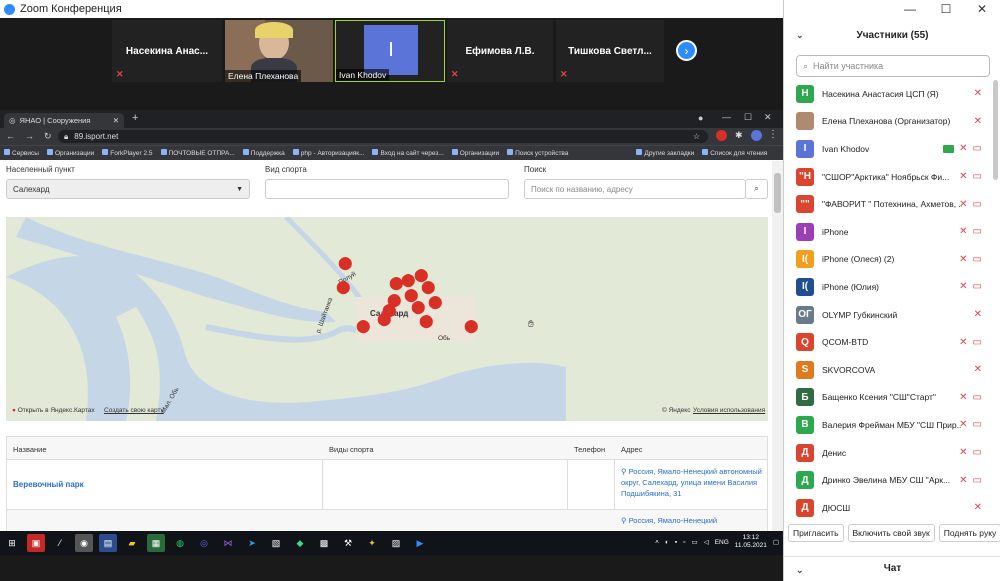  What do you see at coordinates (756, 189) in the screenshot?
I see `search-button: ⌕` at bounding box center [756, 189].